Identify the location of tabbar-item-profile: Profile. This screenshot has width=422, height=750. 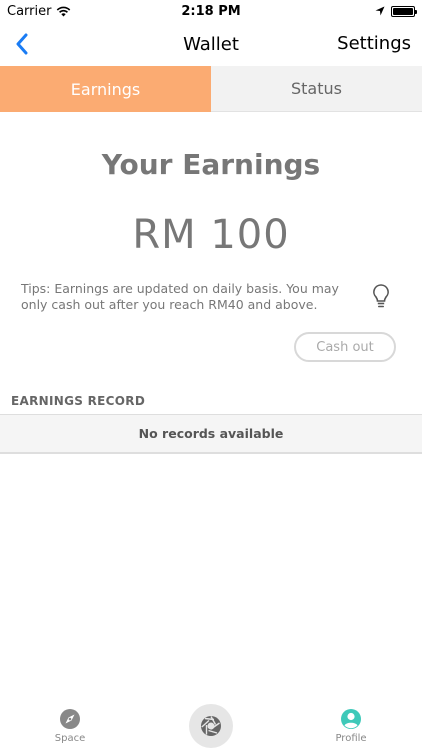
(351, 726).